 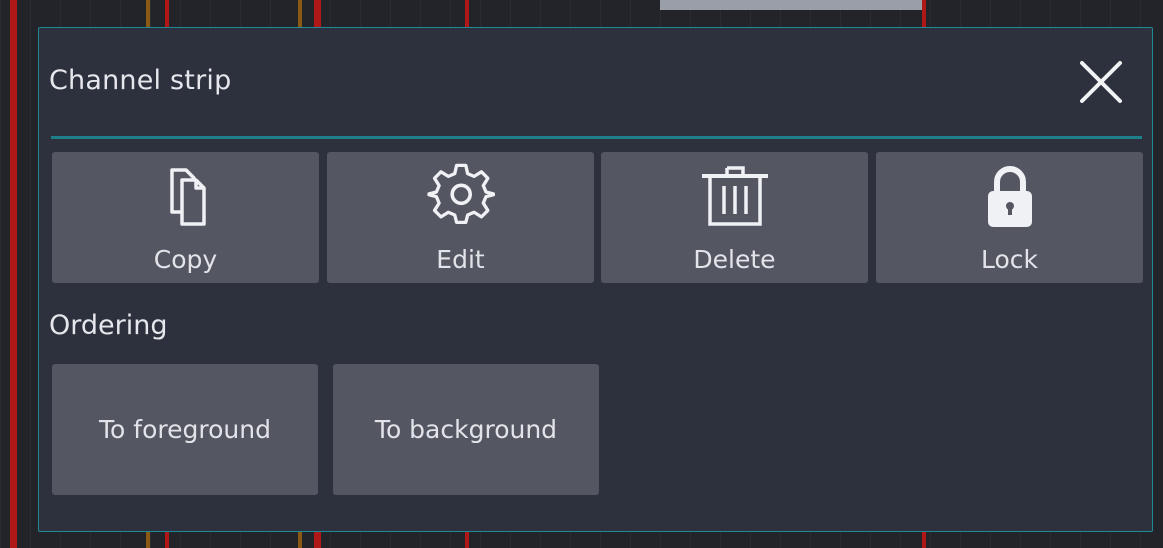 What do you see at coordinates (734, 196) in the screenshot?
I see `trash-icon` at bounding box center [734, 196].